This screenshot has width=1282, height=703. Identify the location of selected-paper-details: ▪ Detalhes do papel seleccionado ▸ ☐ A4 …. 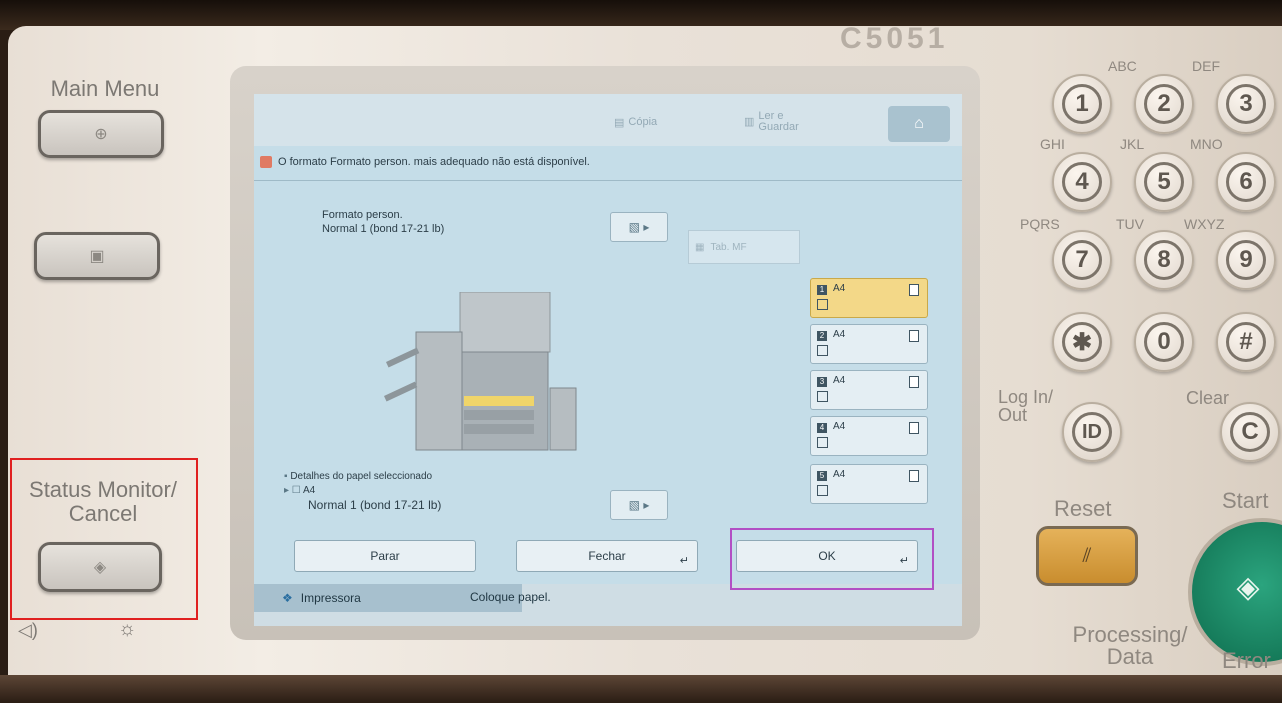
(362, 491).